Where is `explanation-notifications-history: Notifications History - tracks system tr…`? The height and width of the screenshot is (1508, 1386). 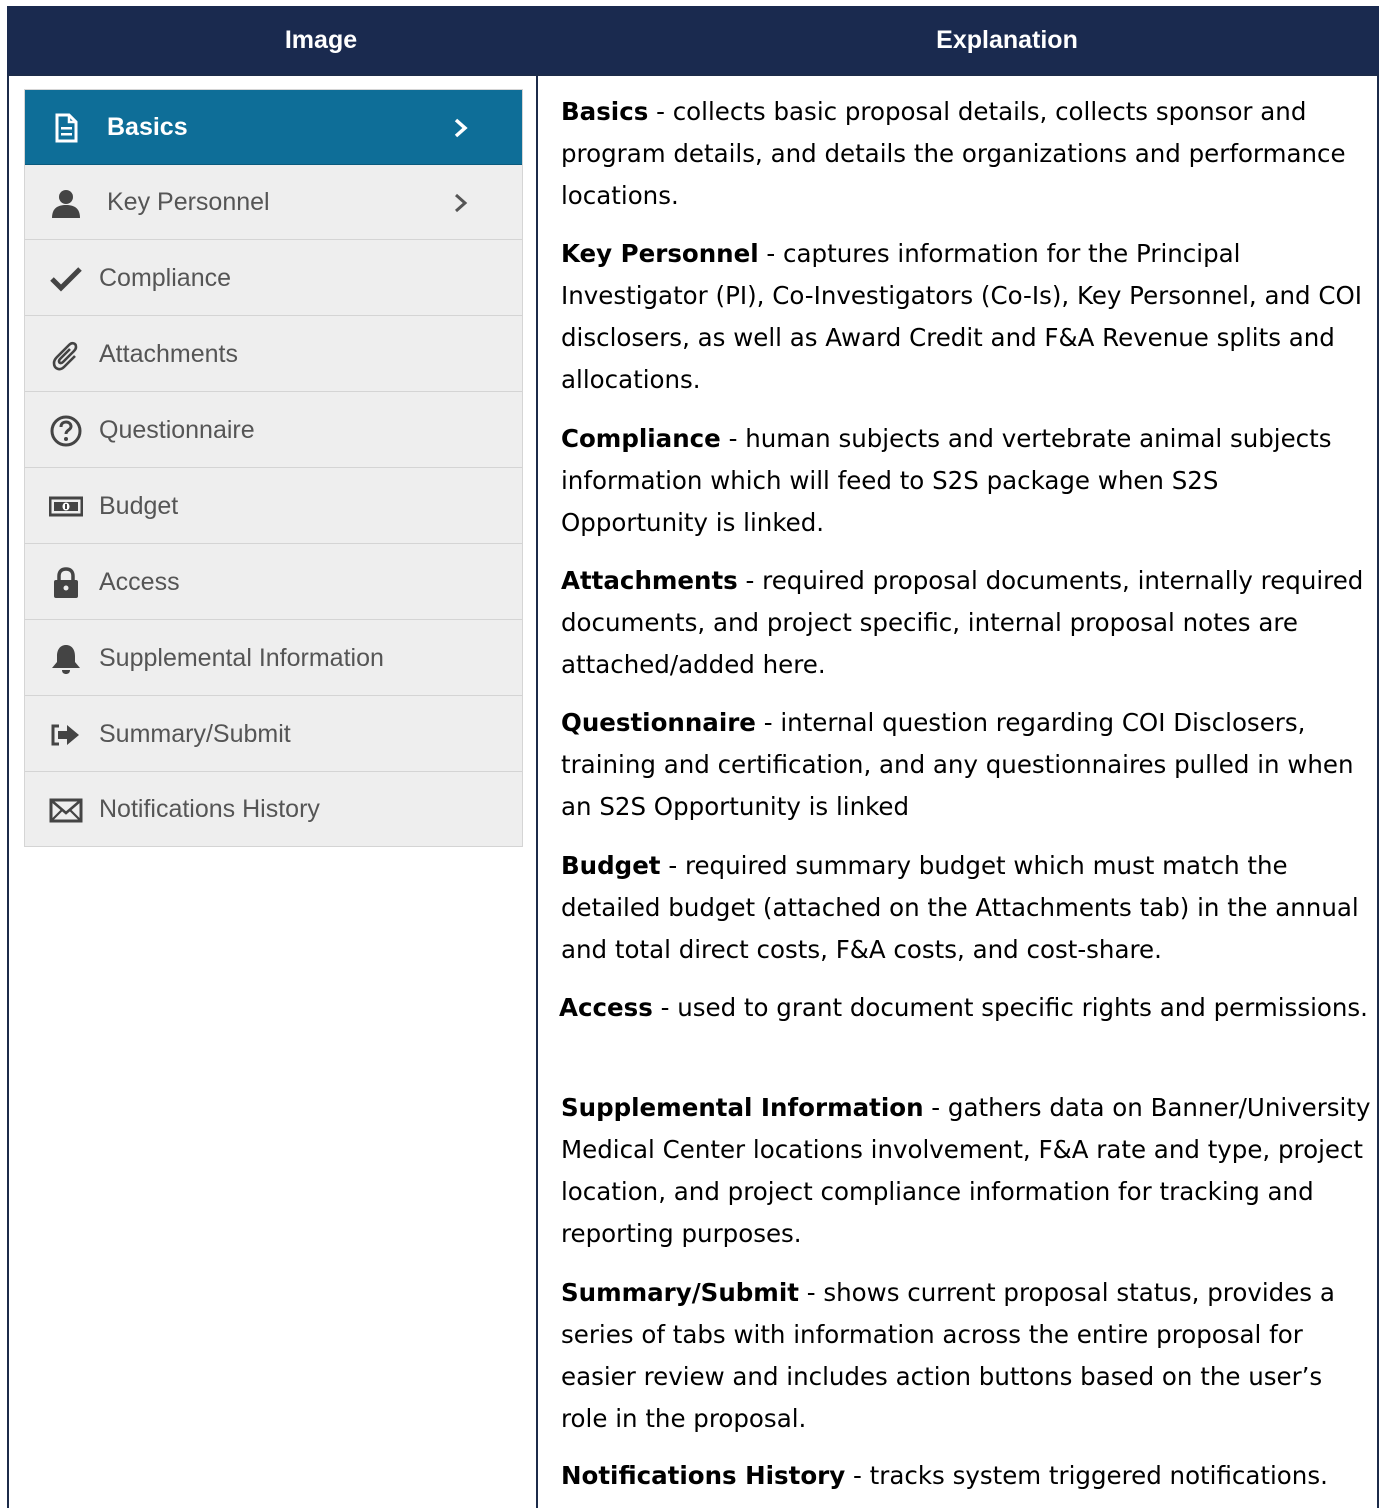
explanation-notifications-history: Notifications History - tracks system tr… is located at coordinates (966, 1476).